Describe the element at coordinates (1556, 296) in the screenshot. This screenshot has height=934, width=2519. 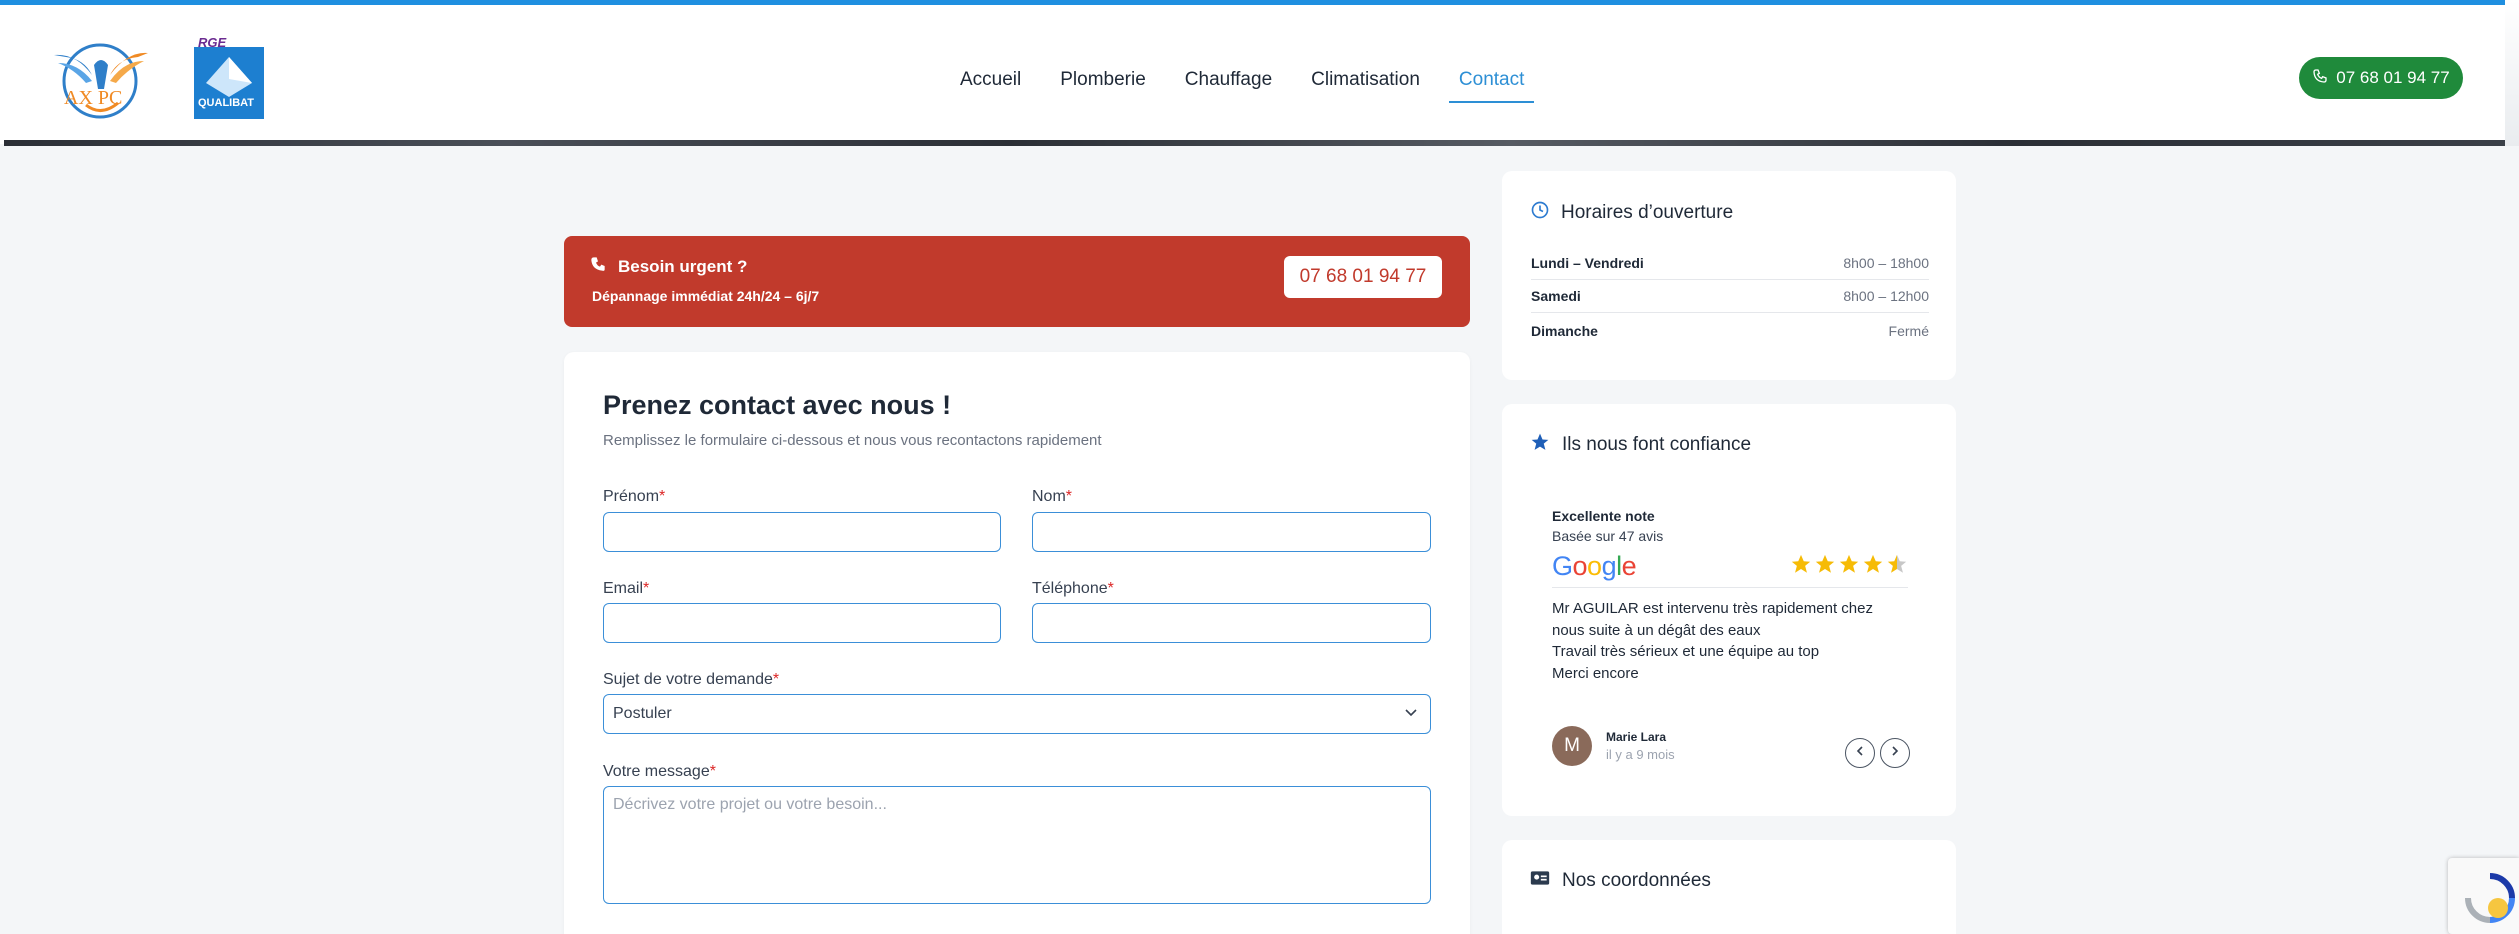
I see `hours-day: Samedi` at that location.